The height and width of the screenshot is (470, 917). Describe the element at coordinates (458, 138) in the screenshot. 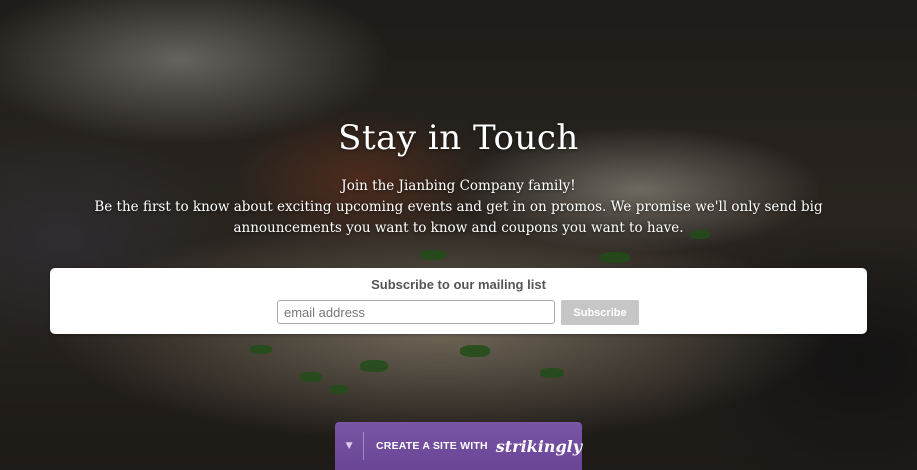

I see `page-title: Stay in Touch` at that location.